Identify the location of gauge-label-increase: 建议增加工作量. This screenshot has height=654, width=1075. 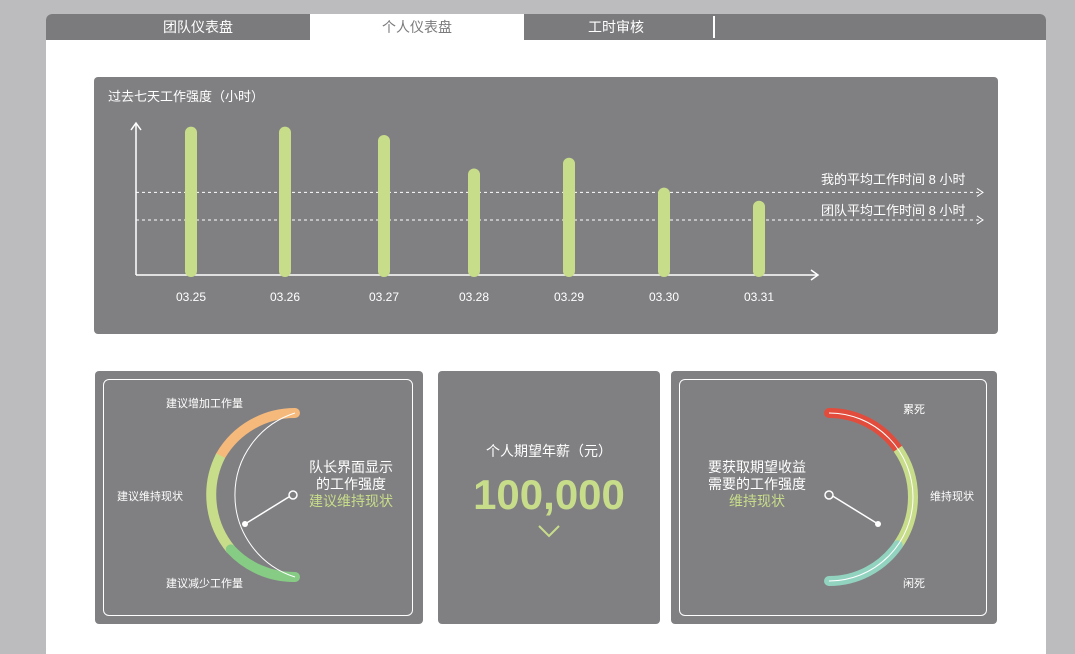
(204, 404).